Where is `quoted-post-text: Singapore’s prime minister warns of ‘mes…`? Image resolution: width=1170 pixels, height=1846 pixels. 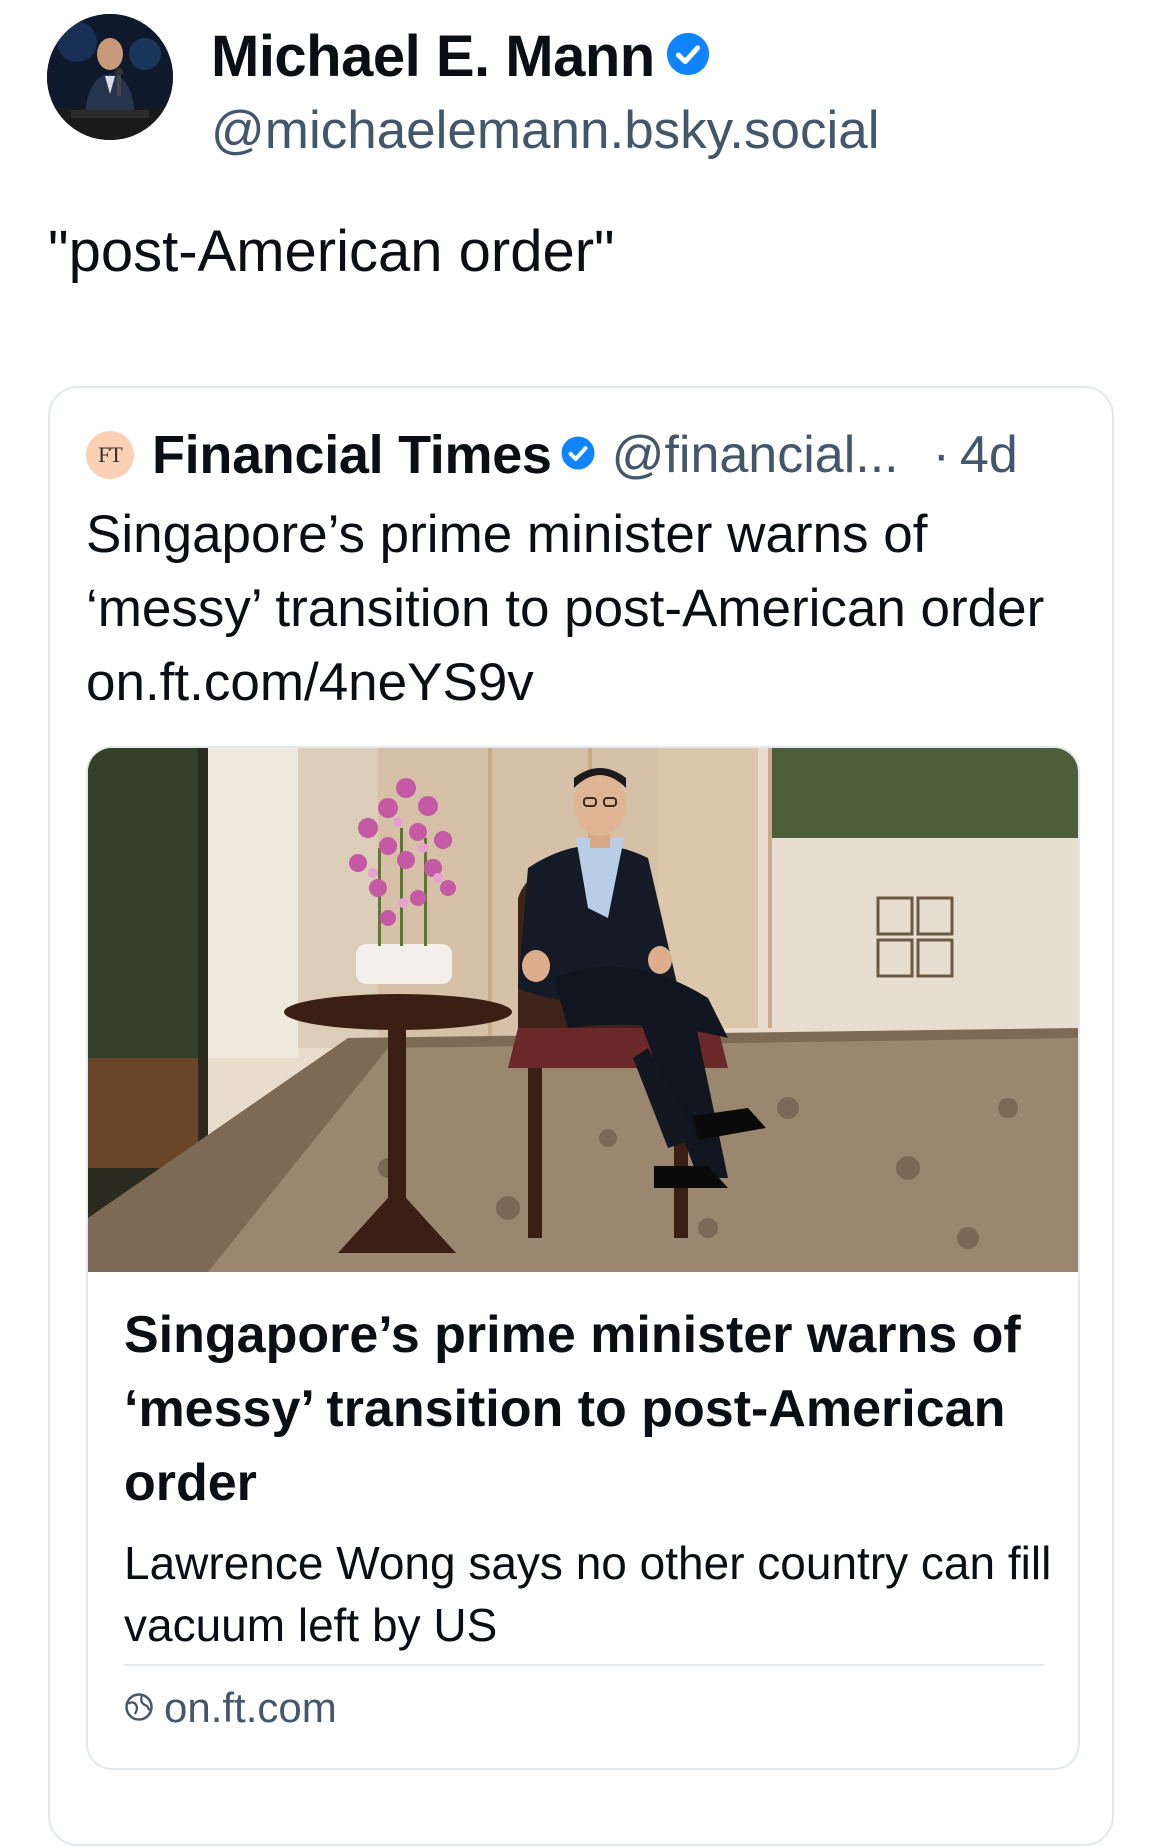 quoted-post-text: Singapore’s prime minister warns of ‘mes… is located at coordinates (565, 608).